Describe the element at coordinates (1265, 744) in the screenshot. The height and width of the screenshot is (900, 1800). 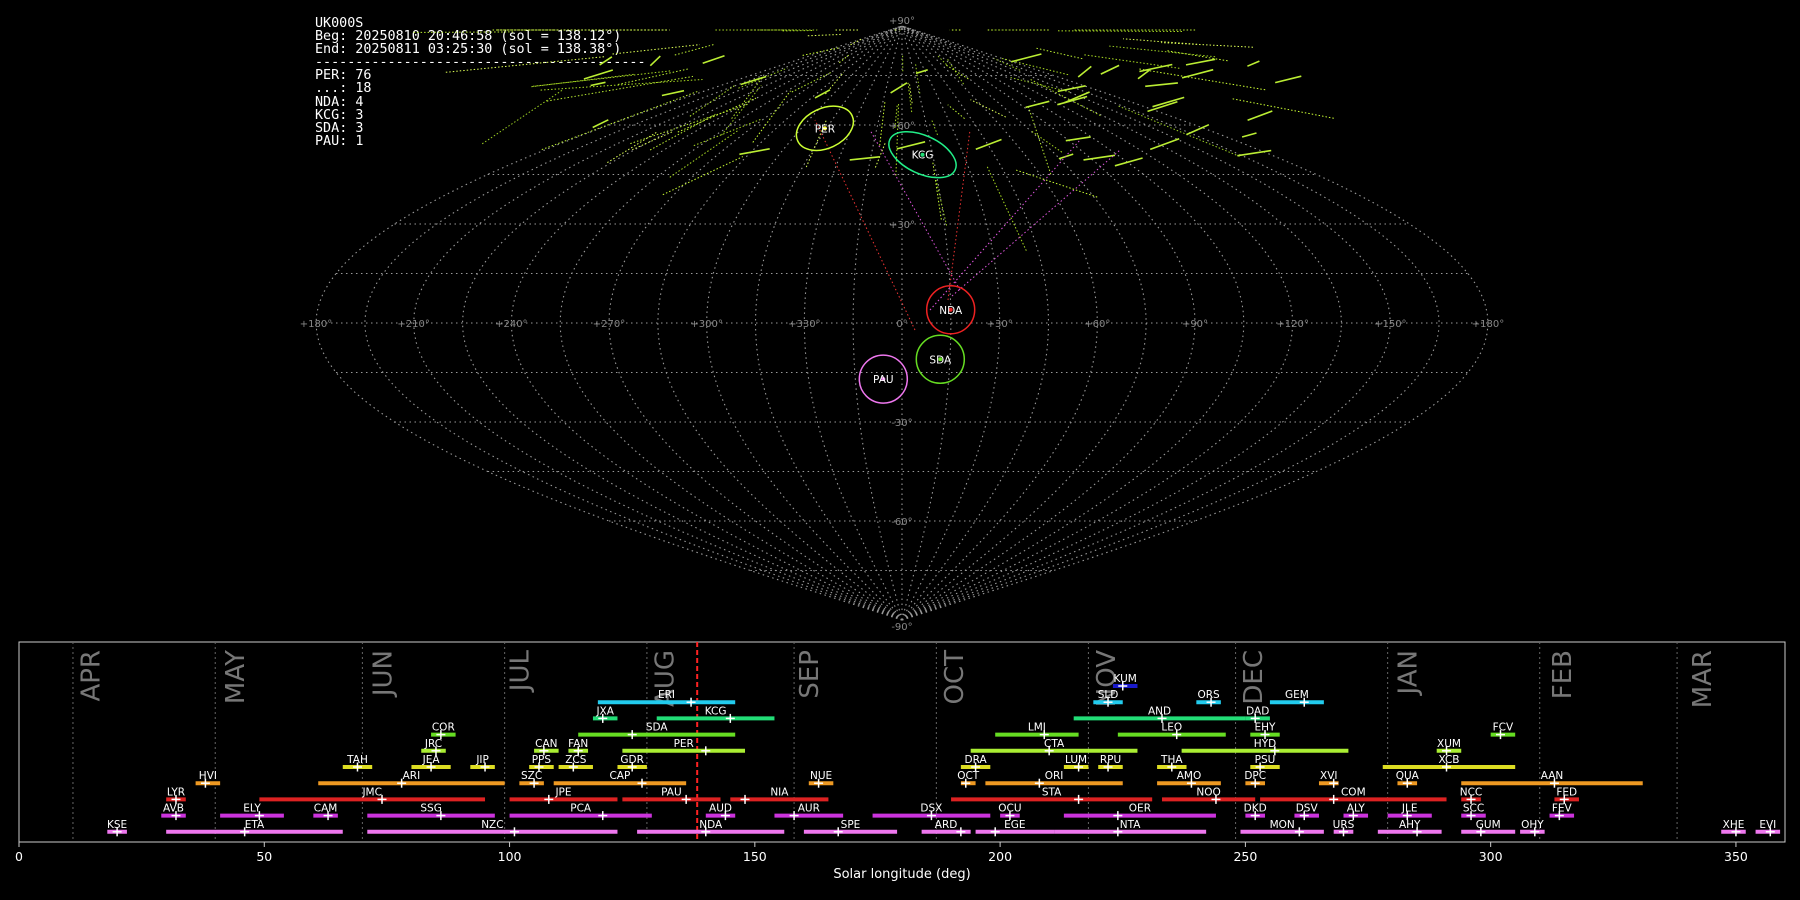
I see `shower-label: HYD` at that location.